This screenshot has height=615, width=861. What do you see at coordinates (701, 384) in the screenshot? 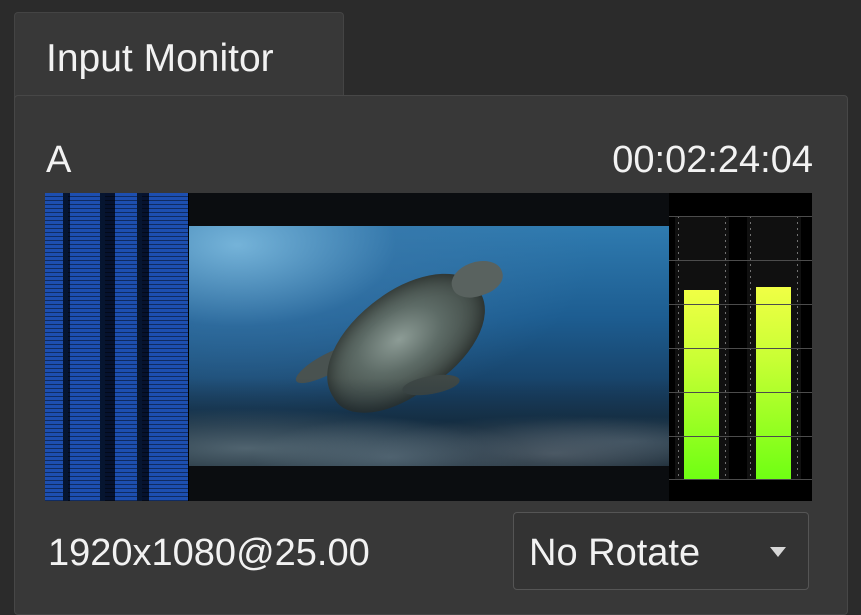
I see `audio-meter-left-fill` at bounding box center [701, 384].